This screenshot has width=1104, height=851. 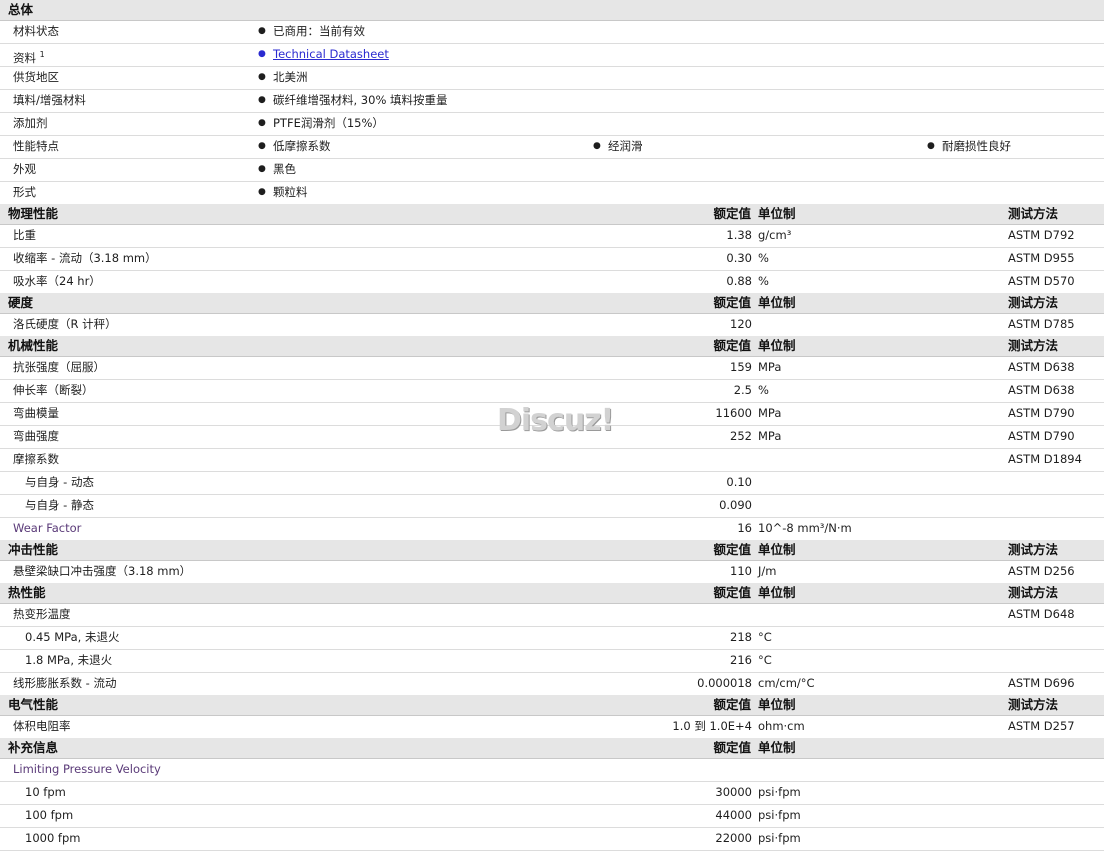 What do you see at coordinates (27, 592) in the screenshot?
I see `section-title: 热性能` at bounding box center [27, 592].